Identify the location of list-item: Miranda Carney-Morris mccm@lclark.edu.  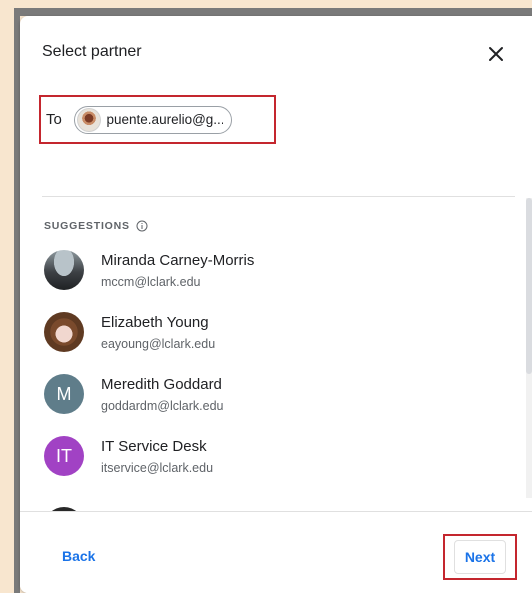
(279, 281).